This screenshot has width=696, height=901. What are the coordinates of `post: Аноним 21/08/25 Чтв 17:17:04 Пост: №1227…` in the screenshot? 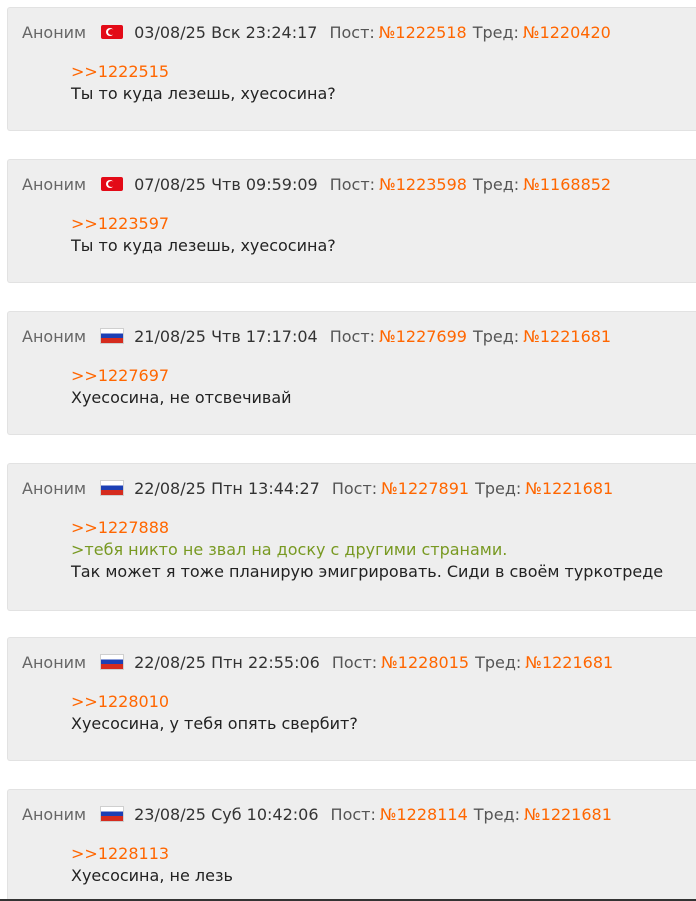 It's located at (351, 373).